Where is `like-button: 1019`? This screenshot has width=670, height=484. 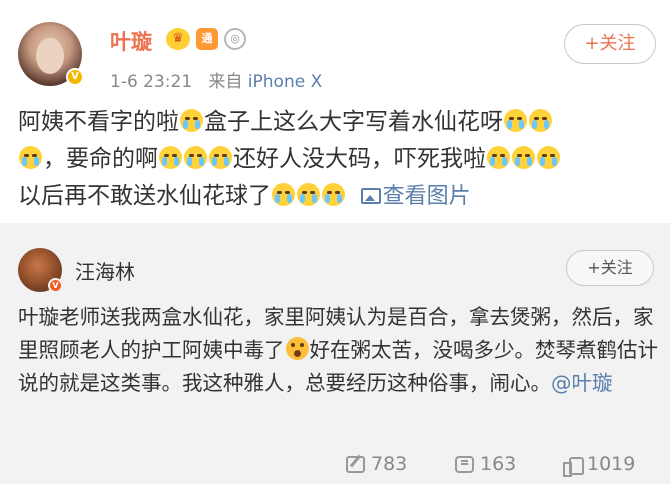 like-button: 1019 is located at coordinates (599, 465).